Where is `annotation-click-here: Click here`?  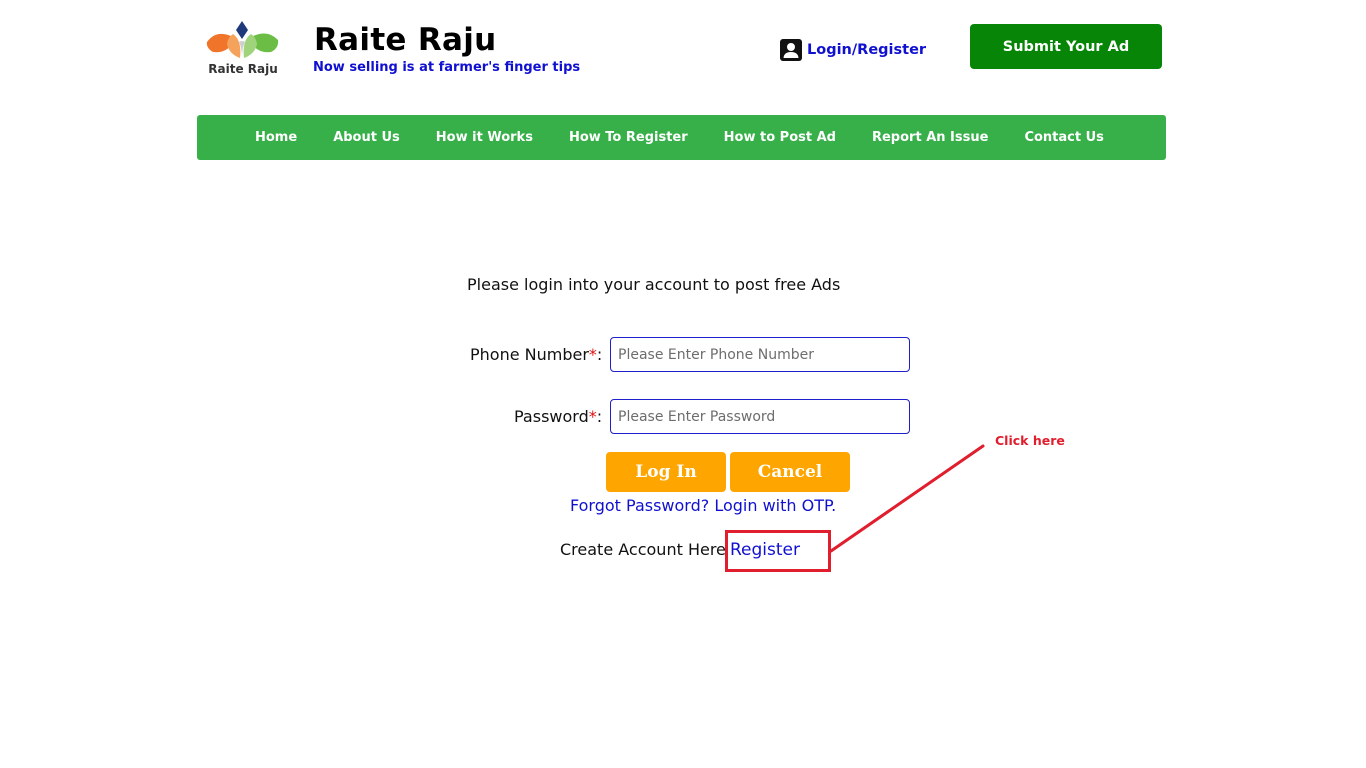
annotation-click-here: Click here is located at coordinates (1030, 440).